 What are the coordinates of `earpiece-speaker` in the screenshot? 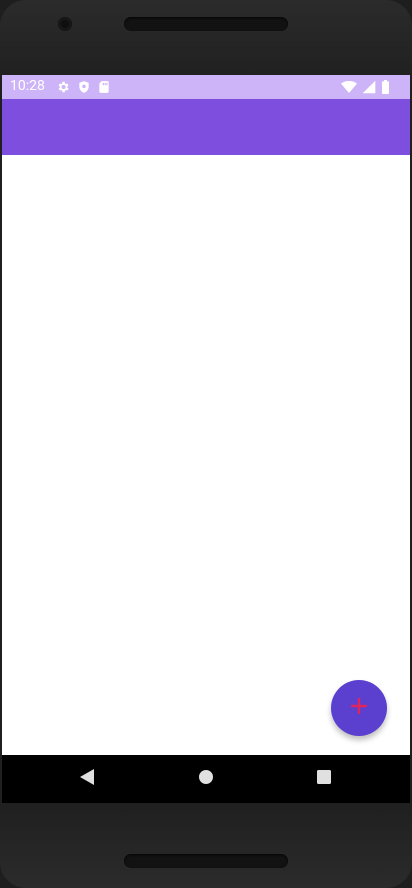 It's located at (206, 24).